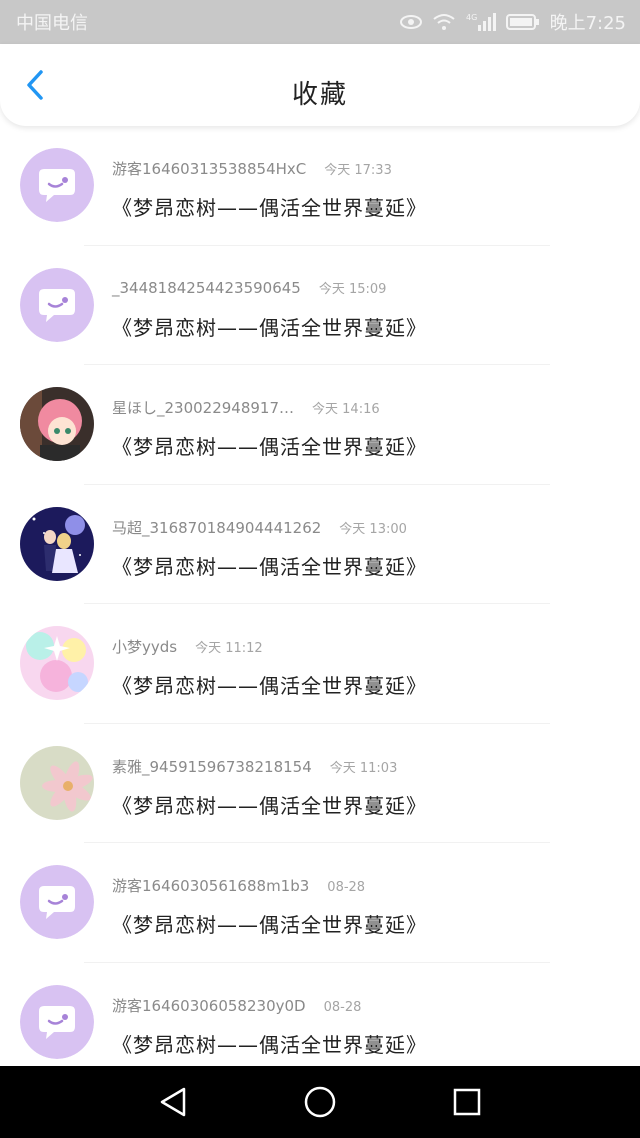 The image size is (640, 1138). I want to click on nav-home-button, so click(320, 1102).